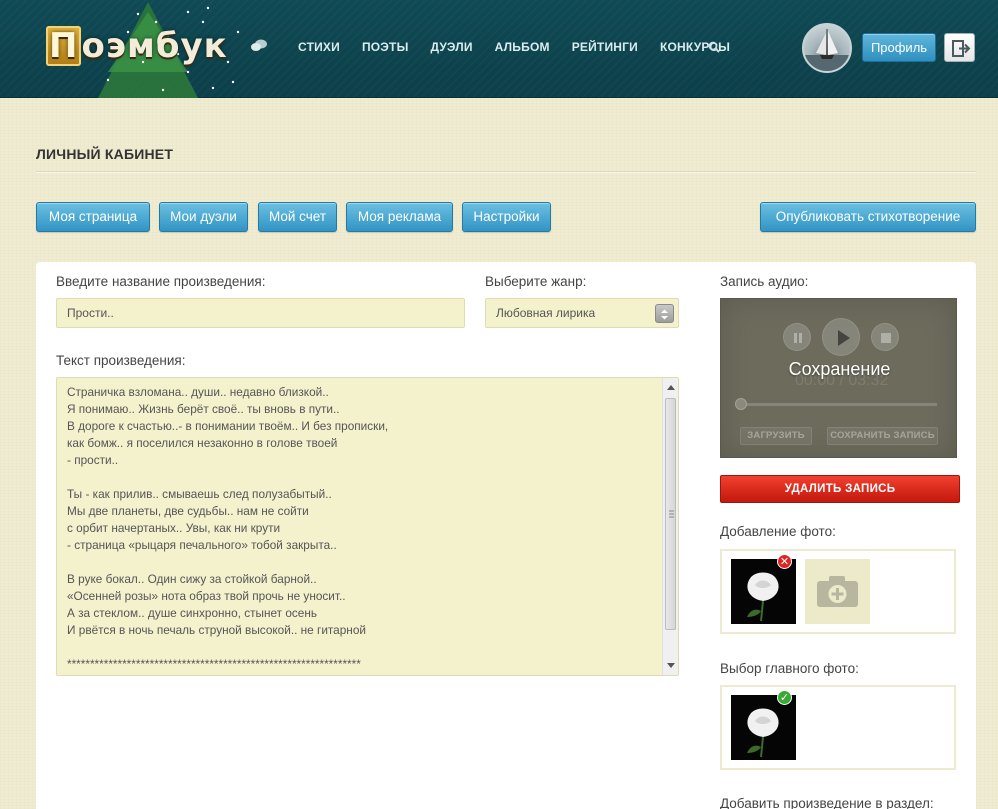 Image resolution: width=998 pixels, height=809 pixels. Describe the element at coordinates (121, 360) in the screenshot. I see `text-label: Текст произведения:` at that location.